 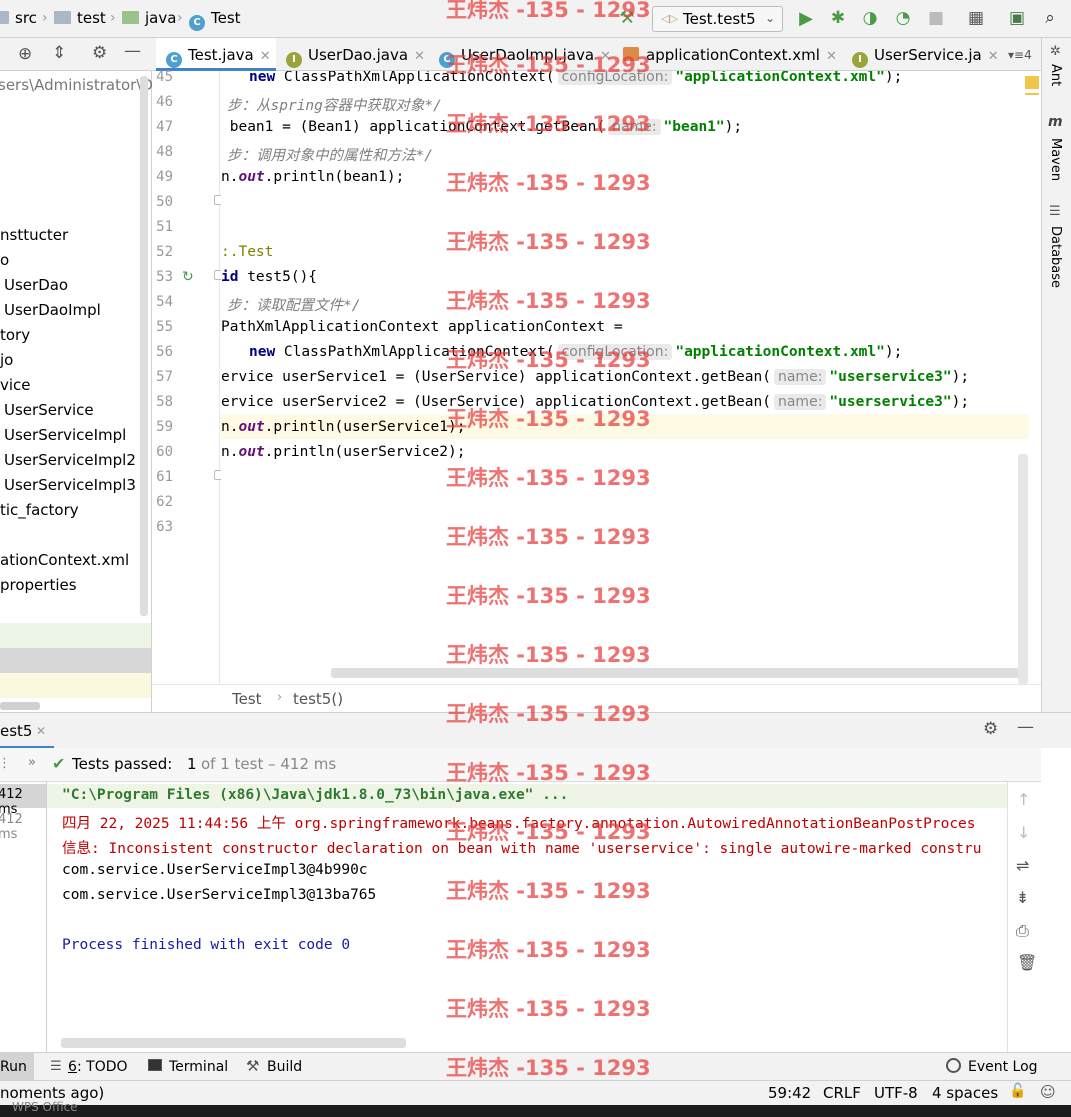 I want to click on todo-shortcut-number: 6, so click(x=72, y=1067).